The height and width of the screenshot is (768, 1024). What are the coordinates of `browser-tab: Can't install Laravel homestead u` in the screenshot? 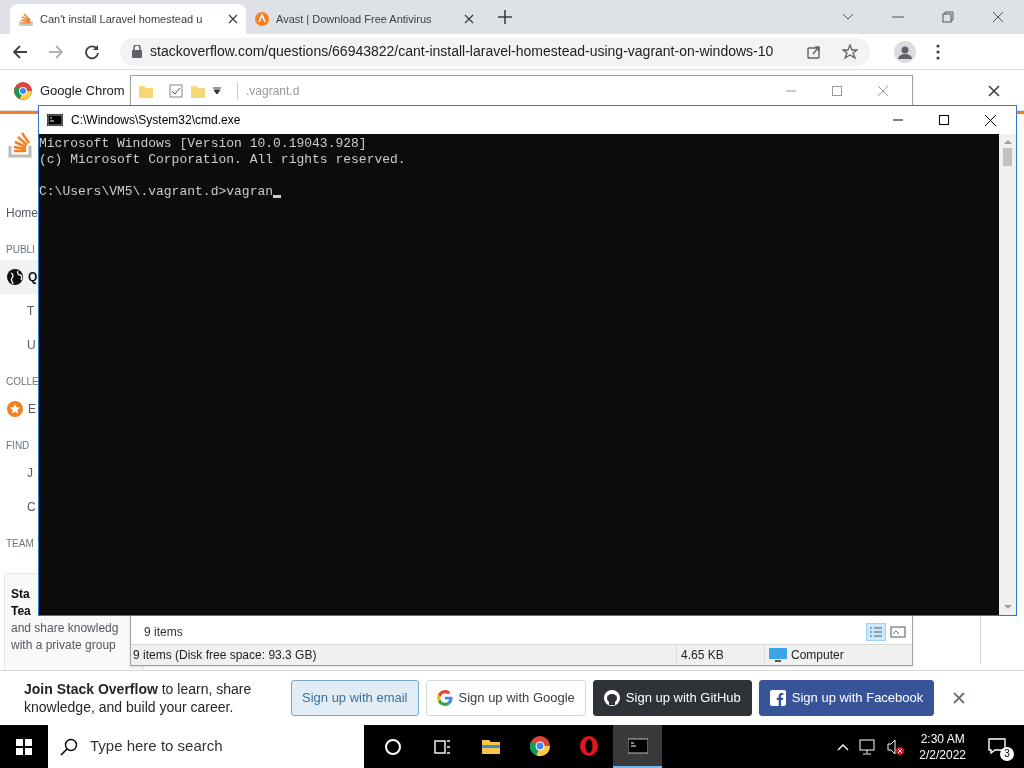 It's located at (128, 19).